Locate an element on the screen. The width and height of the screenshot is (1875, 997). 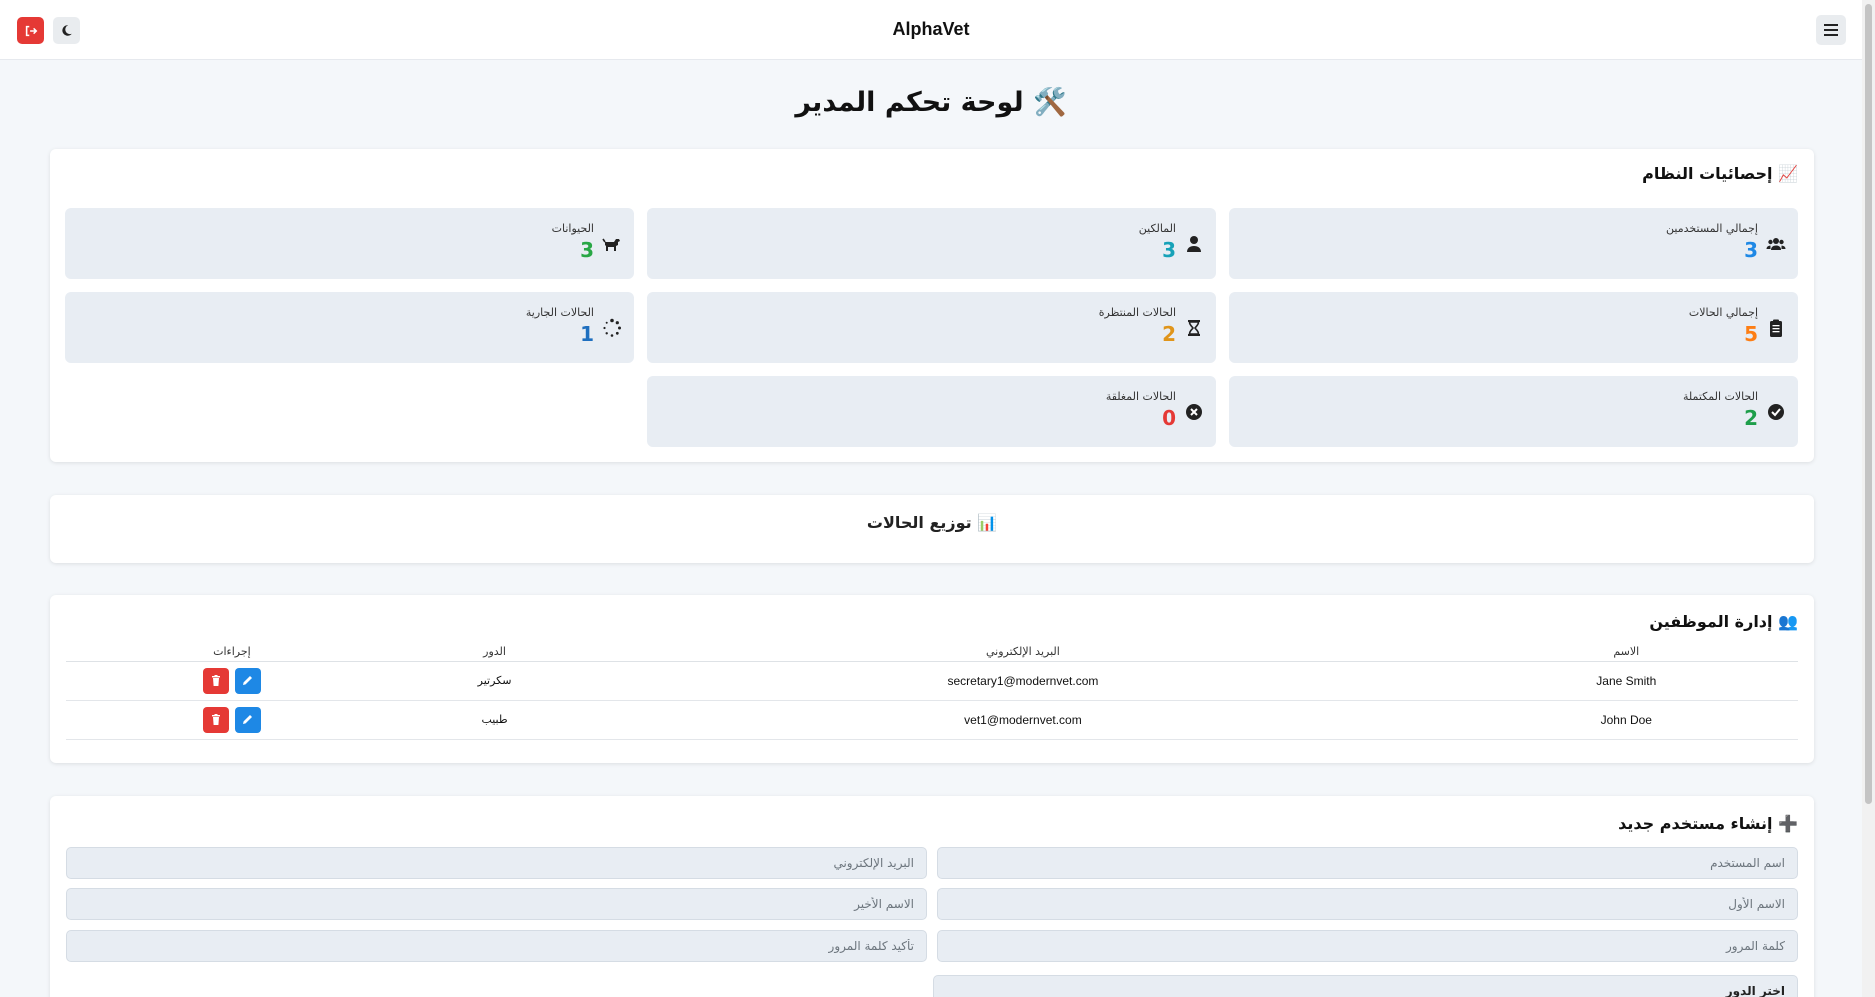
first-name-input is located at coordinates (1367, 904).